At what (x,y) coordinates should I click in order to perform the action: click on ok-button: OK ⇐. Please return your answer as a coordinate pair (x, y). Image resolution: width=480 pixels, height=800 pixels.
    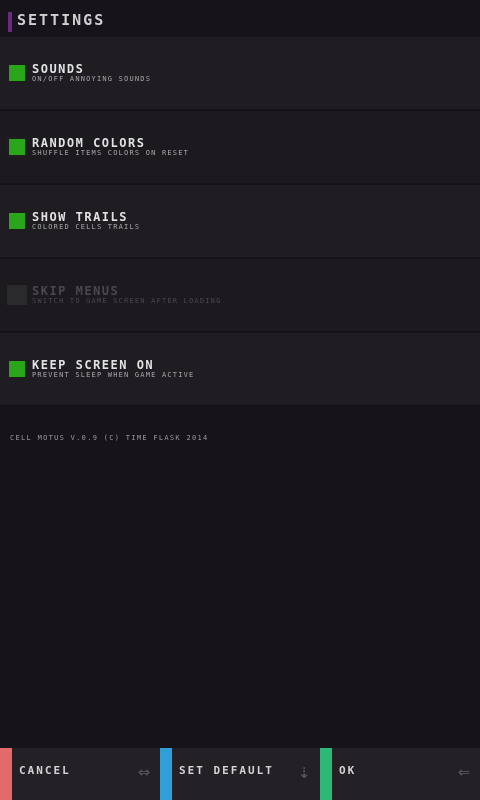
    Looking at the image, I should click on (400, 774).